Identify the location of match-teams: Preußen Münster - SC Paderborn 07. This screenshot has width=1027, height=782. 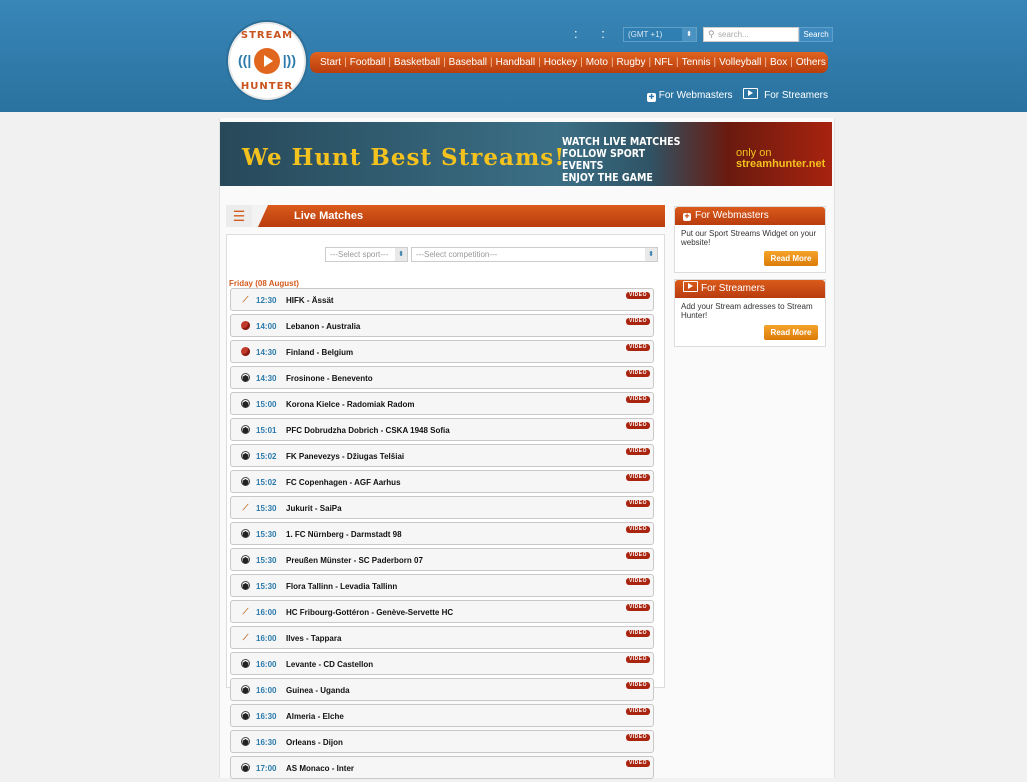
(354, 560).